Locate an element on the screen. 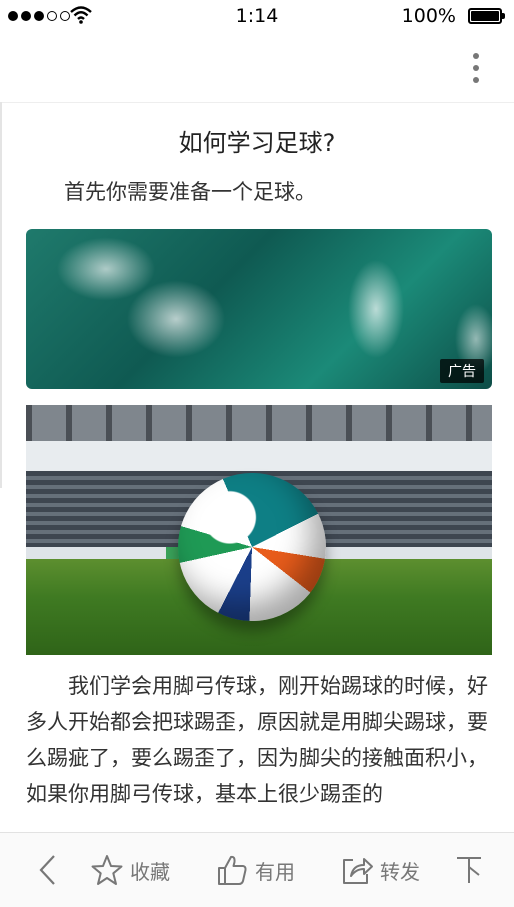 The height and width of the screenshot is (907, 514). bottom-toolbar: 收藏 有用 转发 is located at coordinates (257, 869).